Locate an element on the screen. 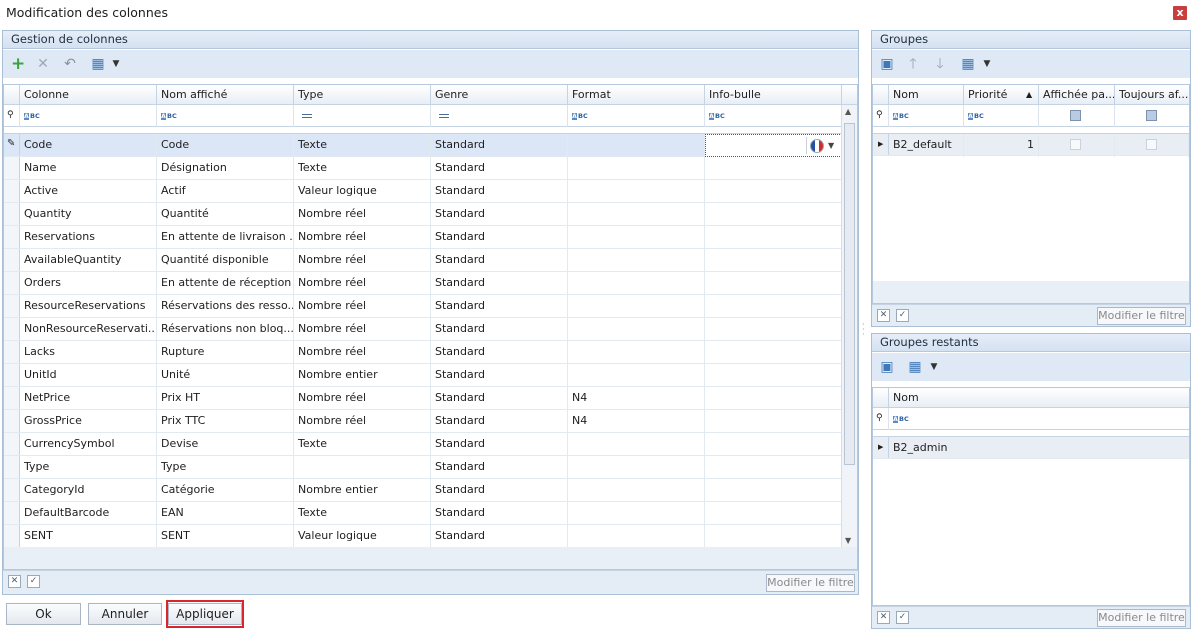  col-header-genre: Genre is located at coordinates (499, 95).